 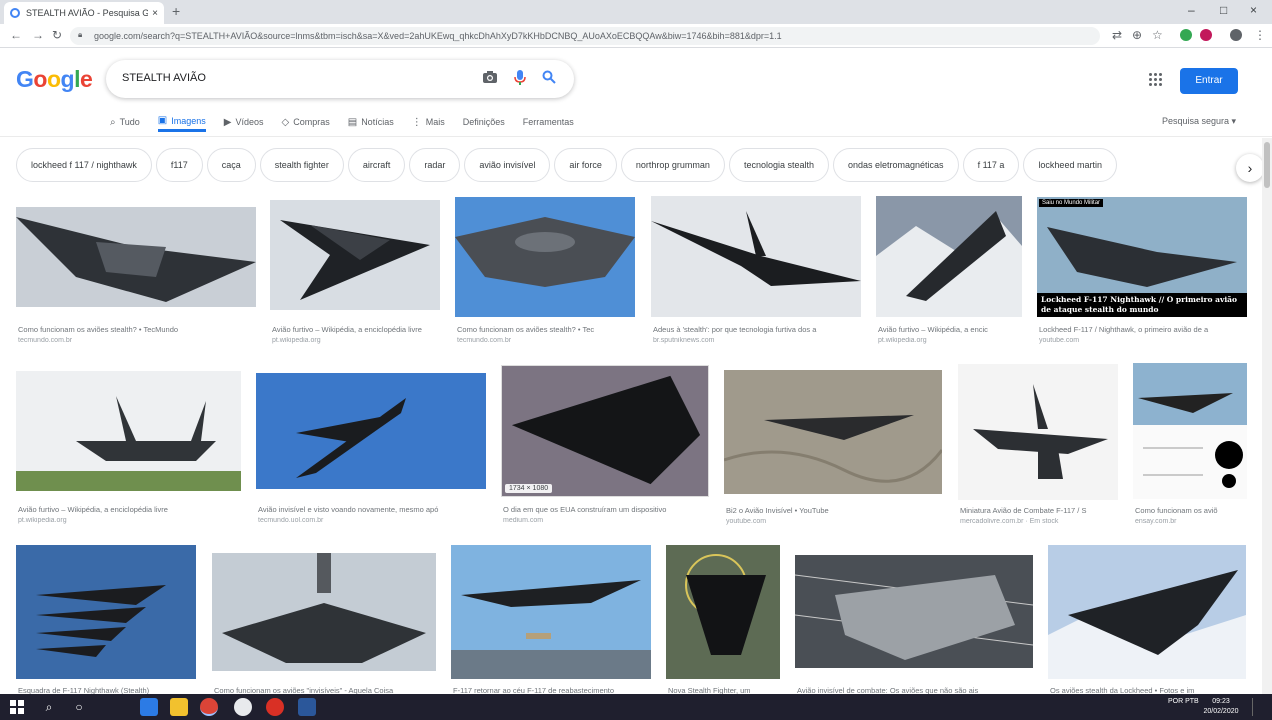 What do you see at coordinates (17, 707) in the screenshot?
I see `windows-start-icon` at bounding box center [17, 707].